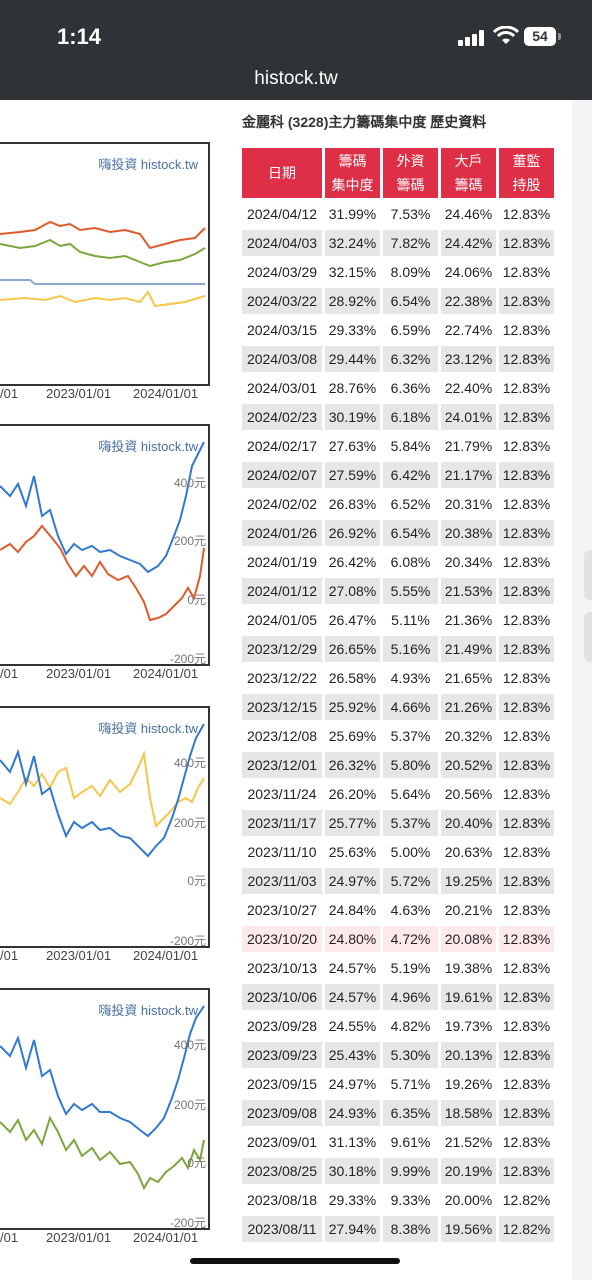 The image size is (592, 1280). I want to click on table-row: 2024/02/02 26.83% 6.52% 20.31% 12.83%, so click(398, 504).